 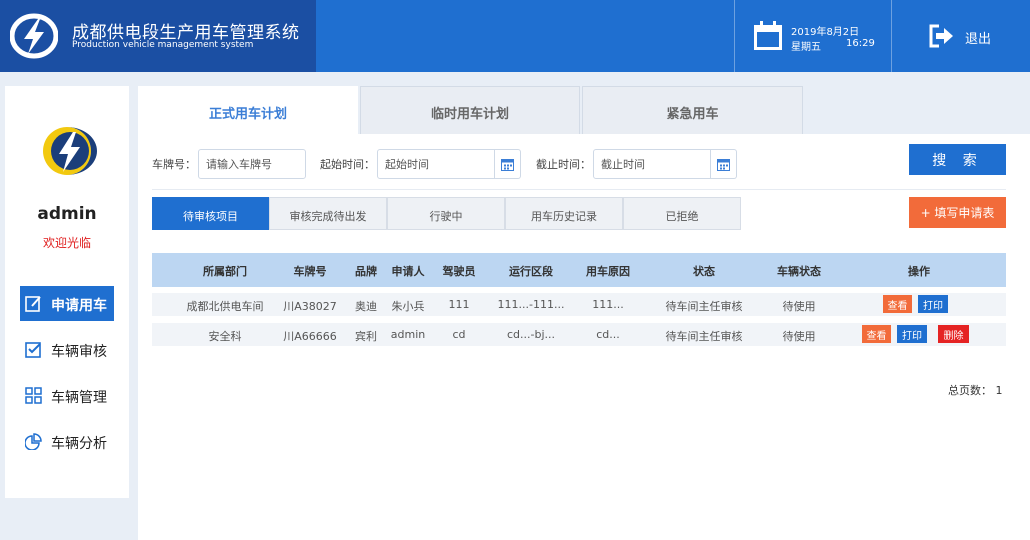 What do you see at coordinates (79, 352) in the screenshot?
I see `sidebar-item-label: 车辆审核` at bounding box center [79, 352].